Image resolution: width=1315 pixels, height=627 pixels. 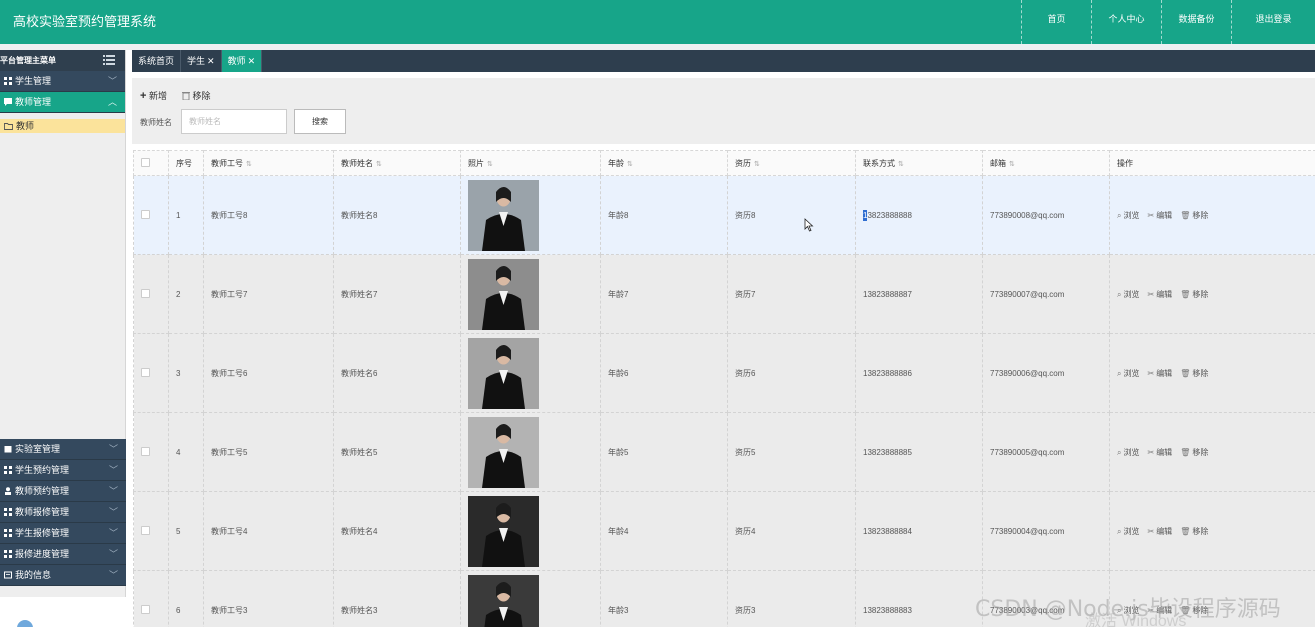 I want to click on column-header: 教师姓名 ⇅, so click(x=397, y=163).